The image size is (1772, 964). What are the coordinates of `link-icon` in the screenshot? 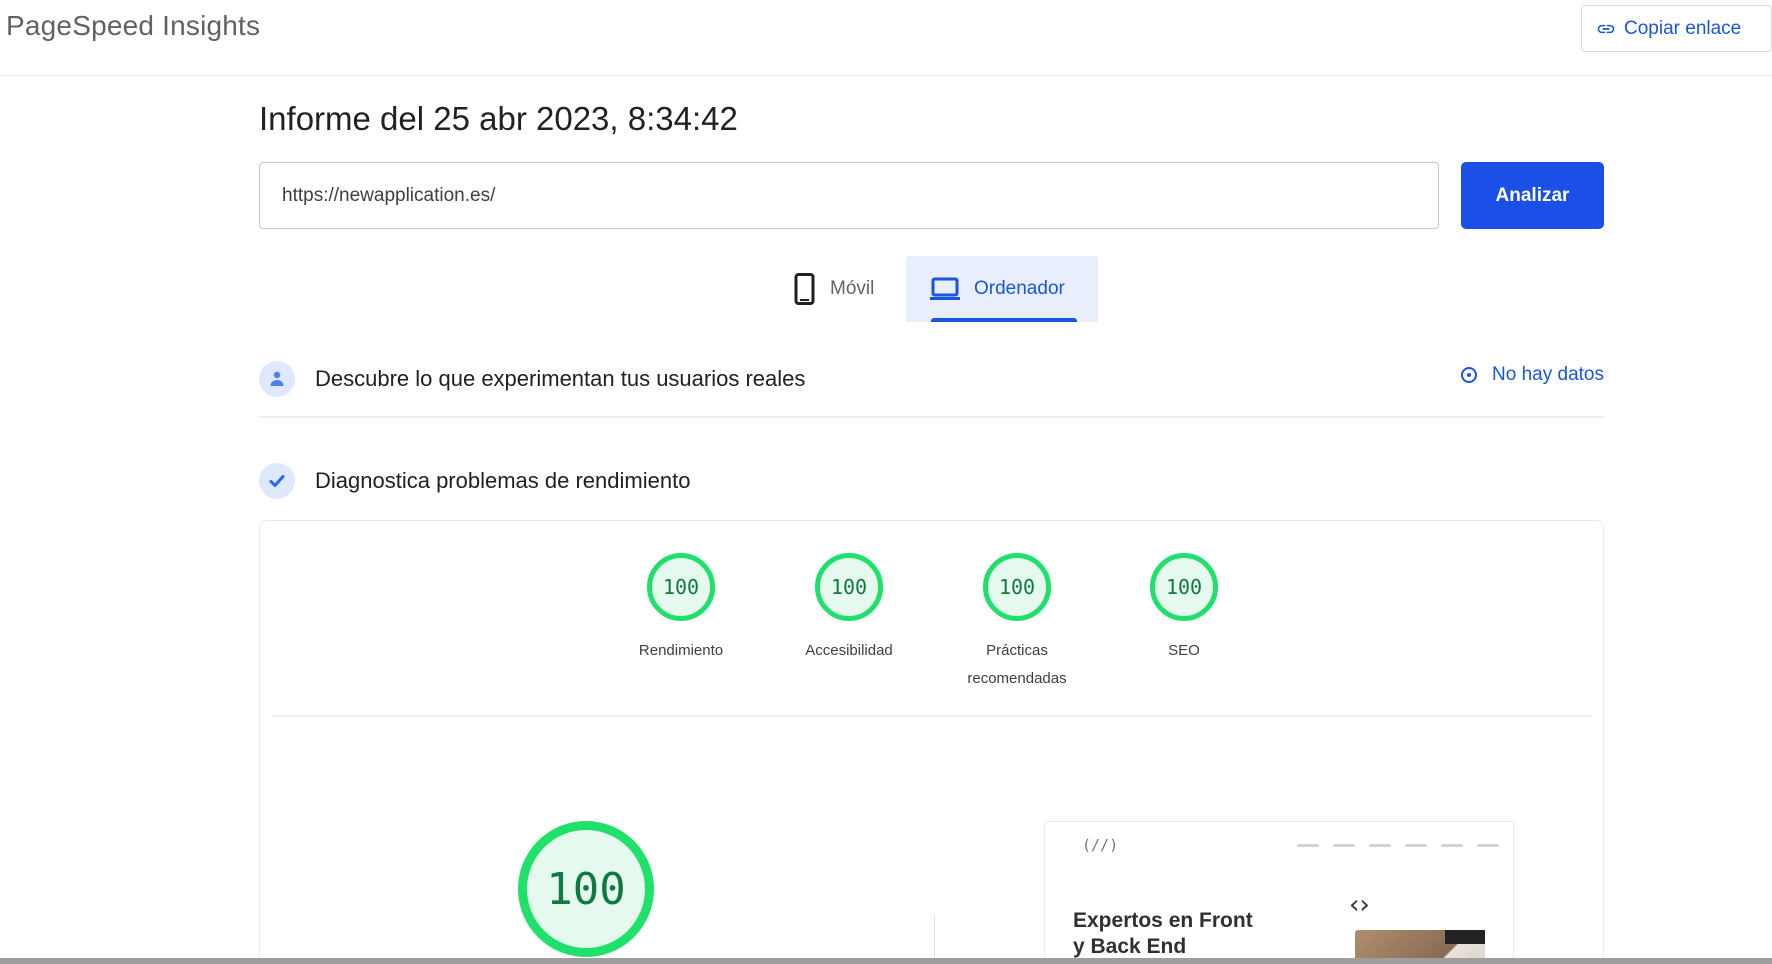 It's located at (1606, 28).